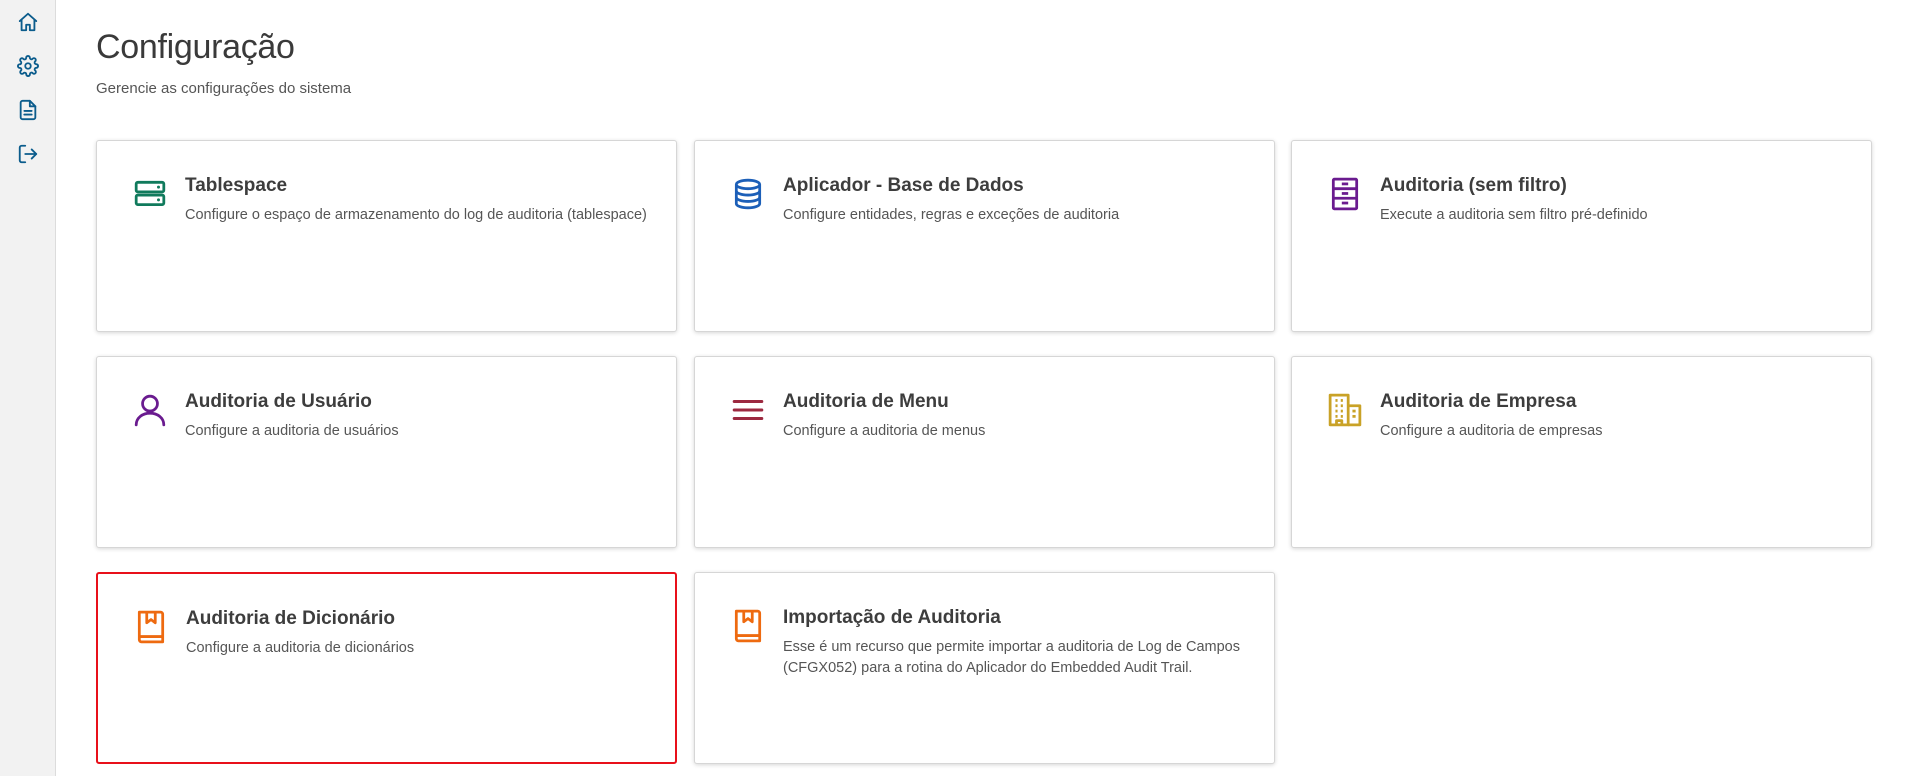 This screenshot has height=776, width=1914. I want to click on card-title: Auditoria de Empresa, so click(1478, 401).